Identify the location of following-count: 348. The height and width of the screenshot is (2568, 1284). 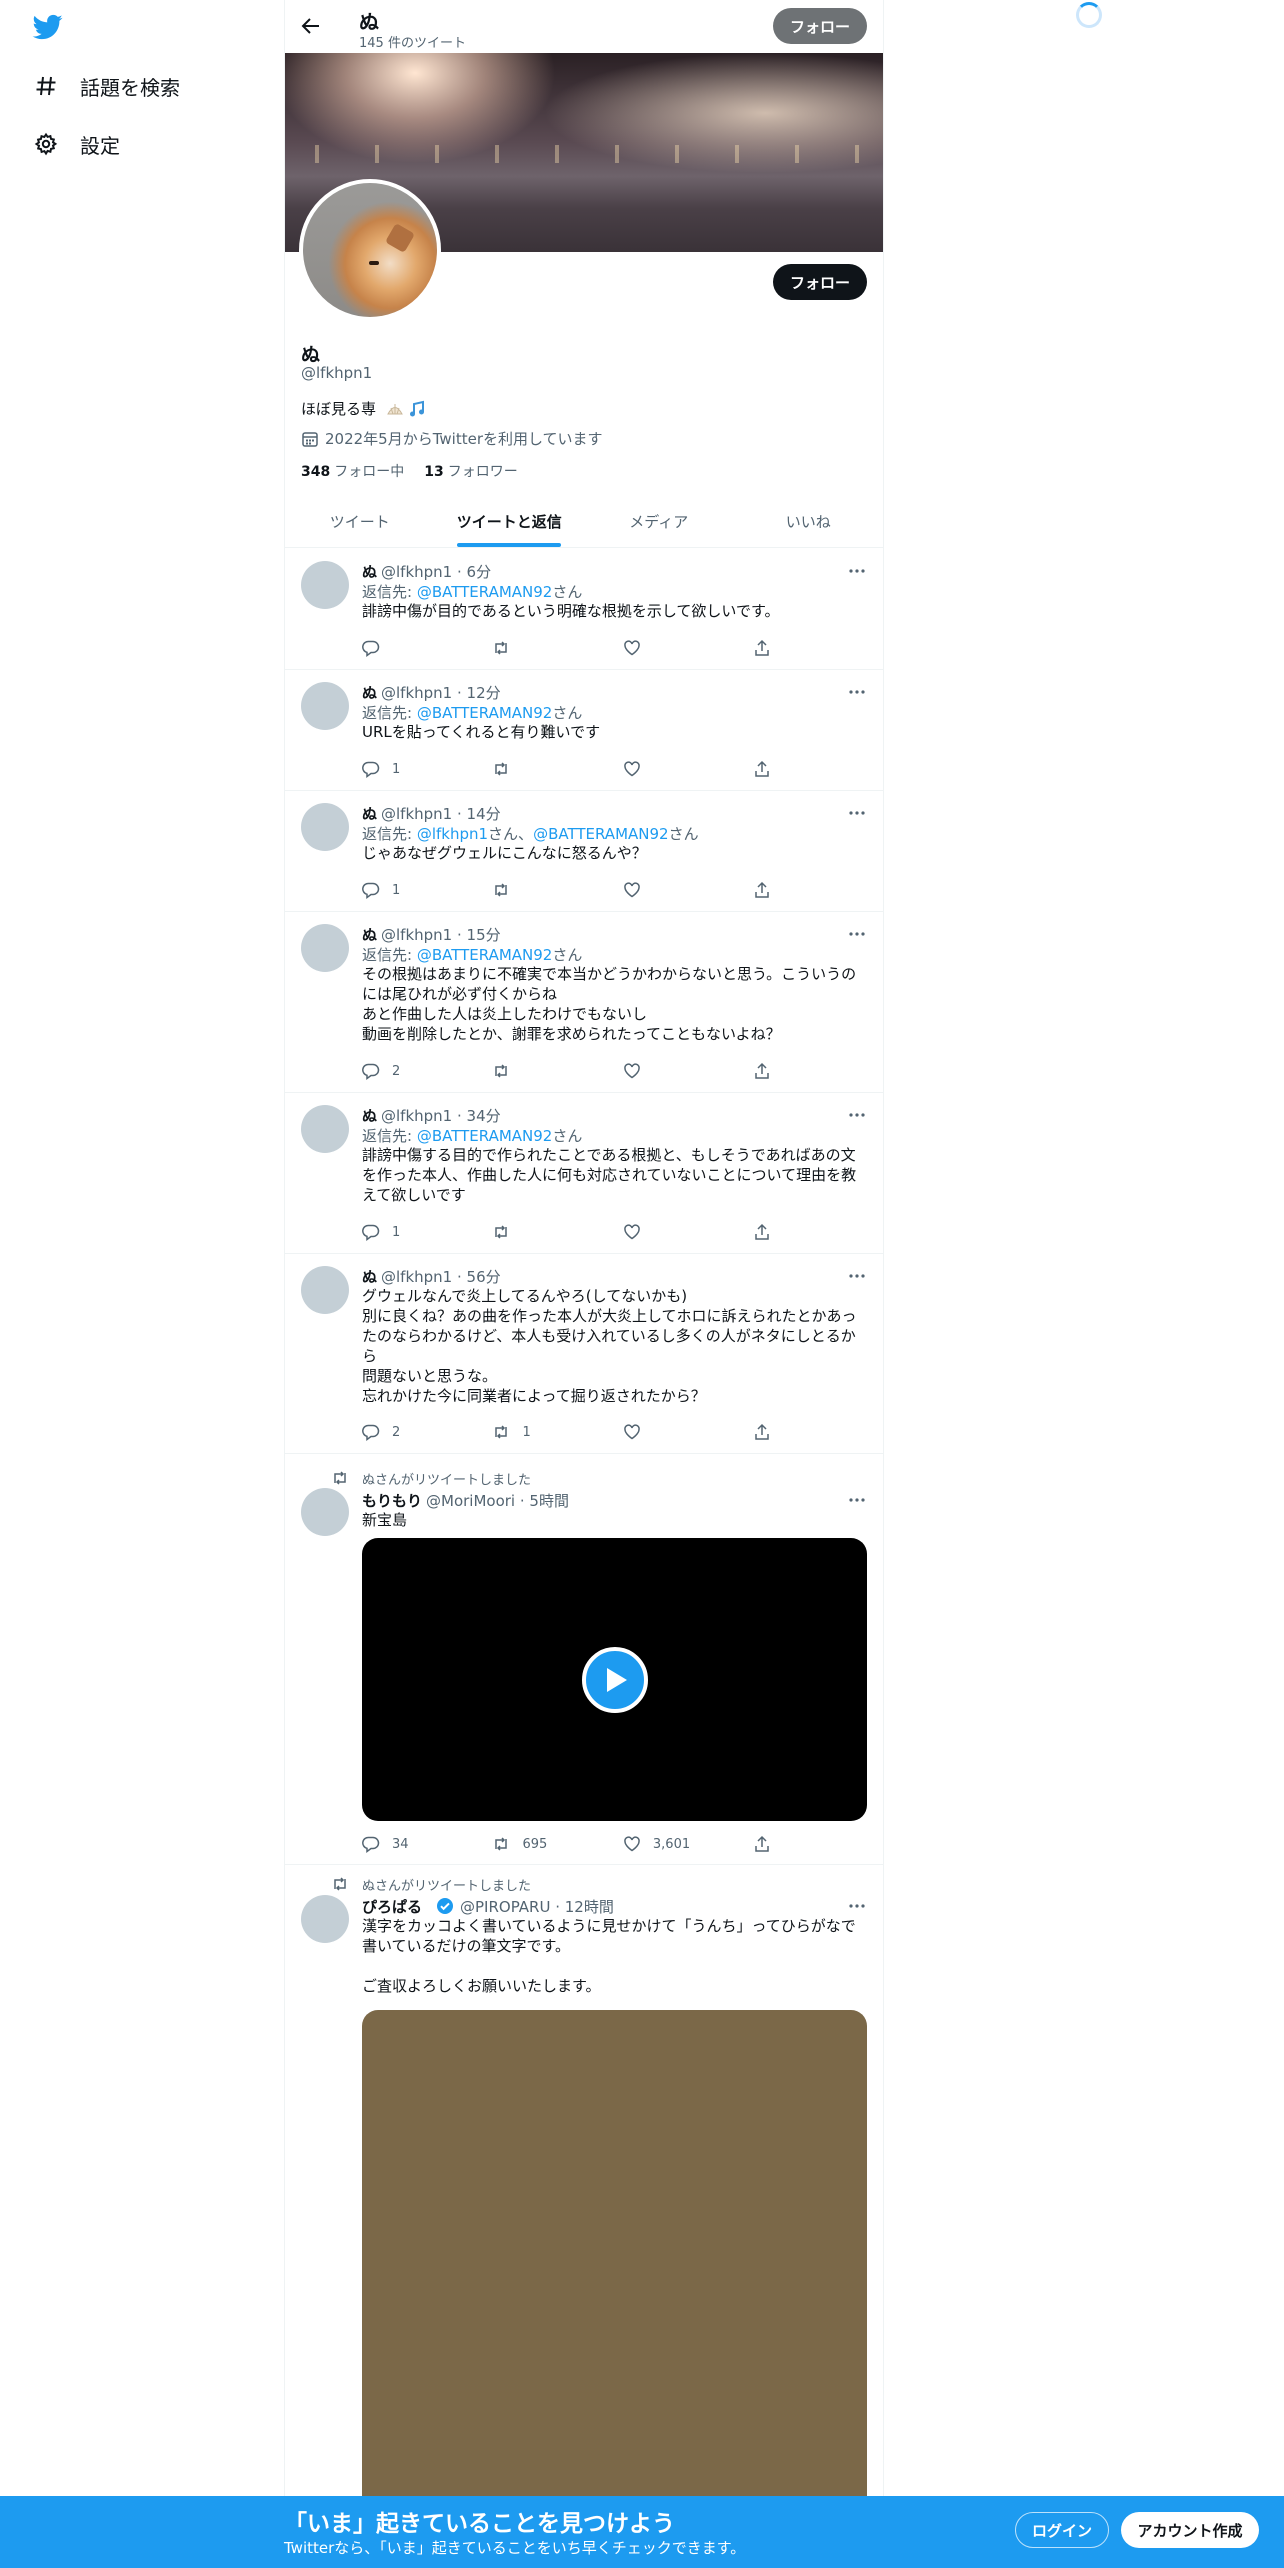
(316, 472).